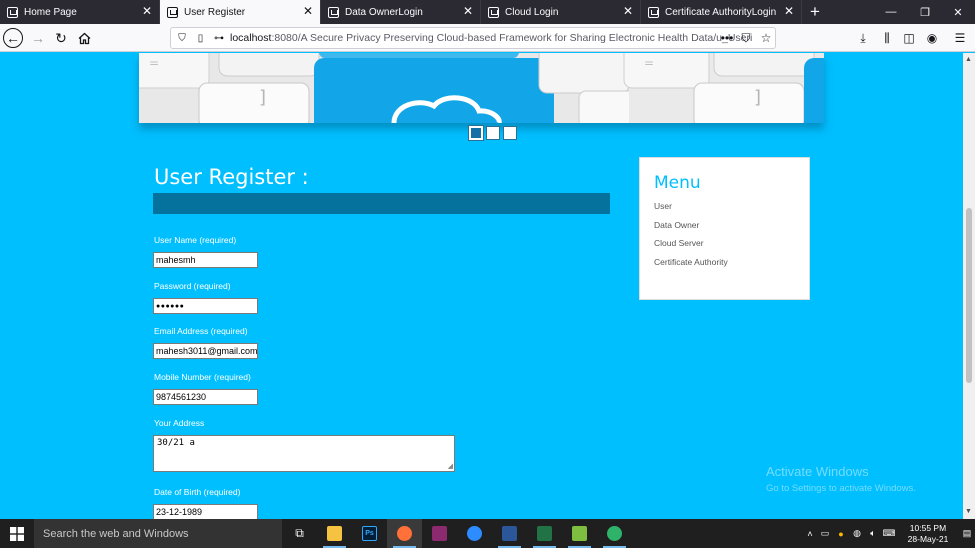 Image resolution: width=975 pixels, height=548 pixels. Describe the element at coordinates (968, 511) in the screenshot. I see `scroll-down-icon: ▼` at that location.